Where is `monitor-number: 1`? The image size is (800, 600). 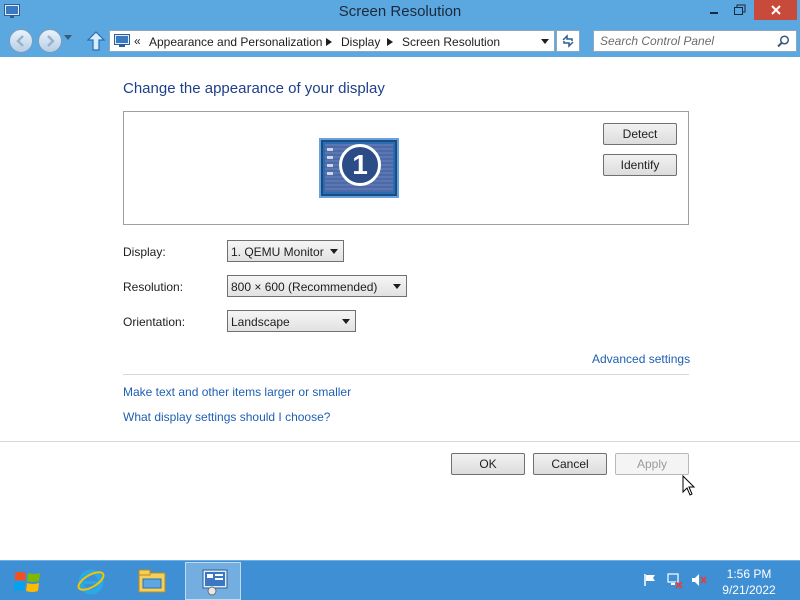
monitor-number: 1 is located at coordinates (360, 165).